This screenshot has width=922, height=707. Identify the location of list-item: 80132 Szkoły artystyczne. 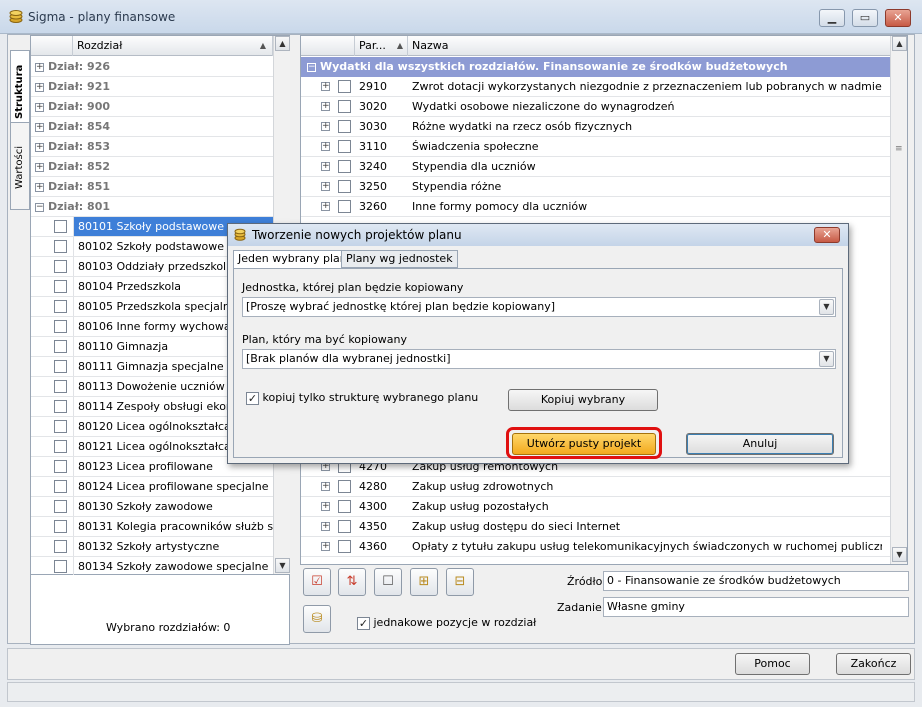
(152, 547).